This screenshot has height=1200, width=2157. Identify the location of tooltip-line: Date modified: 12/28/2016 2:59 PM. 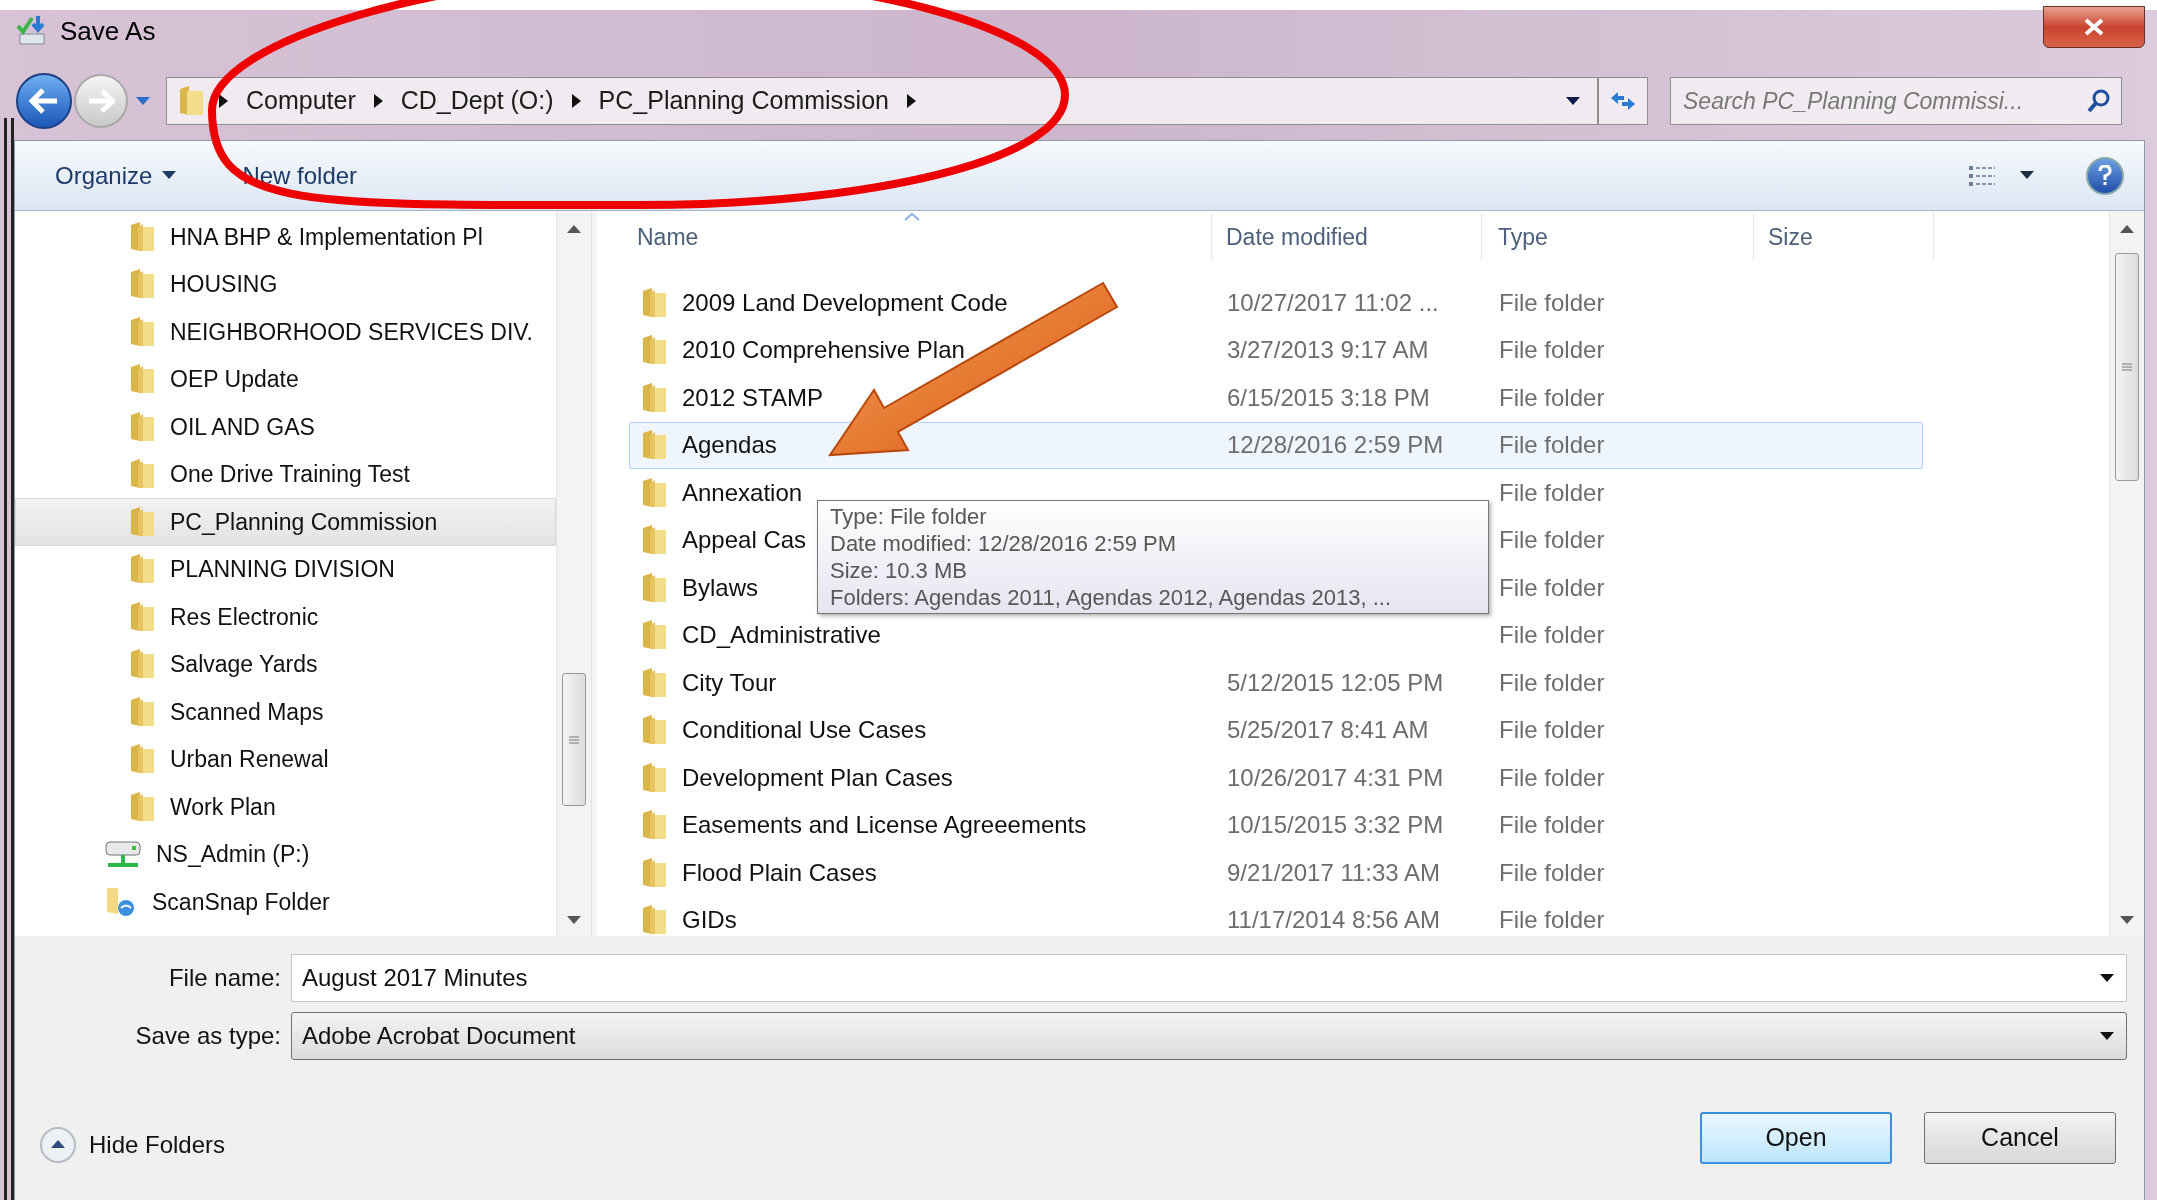
(1004, 543).